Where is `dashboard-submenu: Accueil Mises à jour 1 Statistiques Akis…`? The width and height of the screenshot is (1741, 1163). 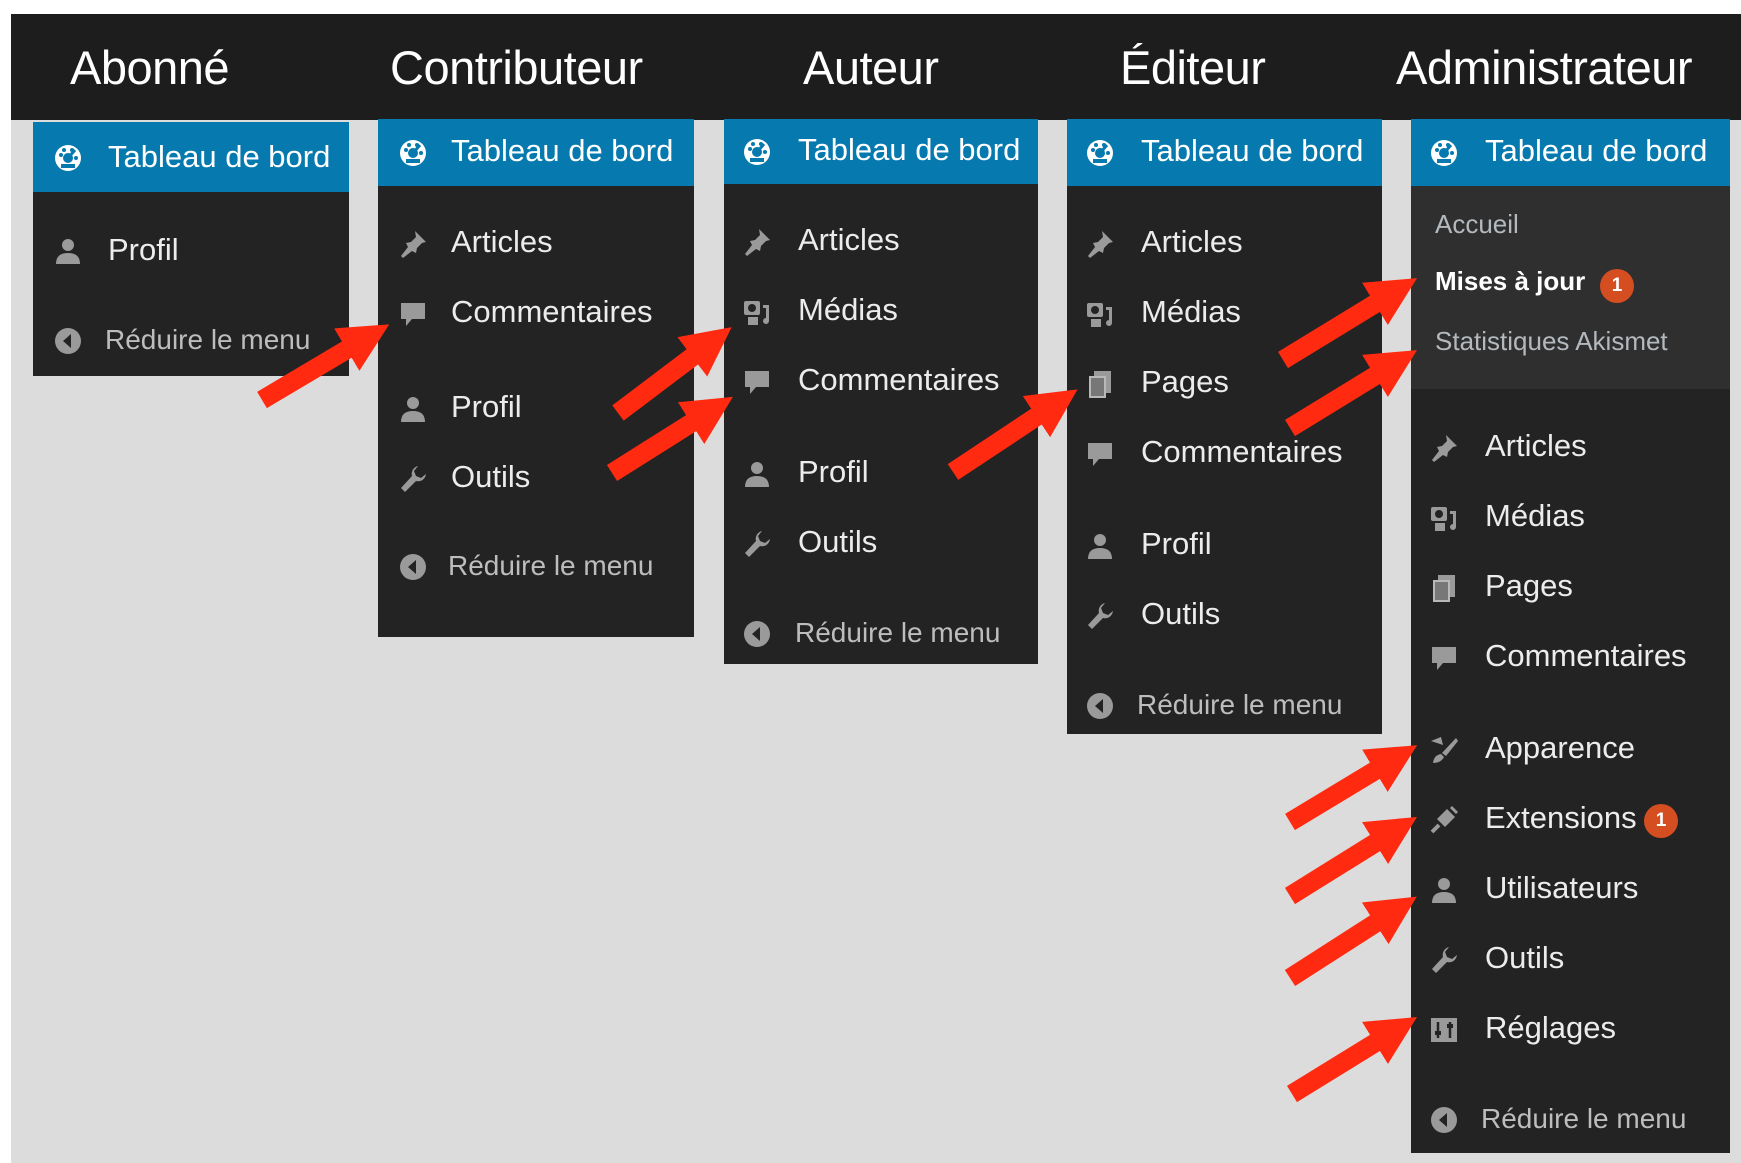
dashboard-submenu: Accueil Mises à jour 1 Statistiques Akis… is located at coordinates (1570, 287).